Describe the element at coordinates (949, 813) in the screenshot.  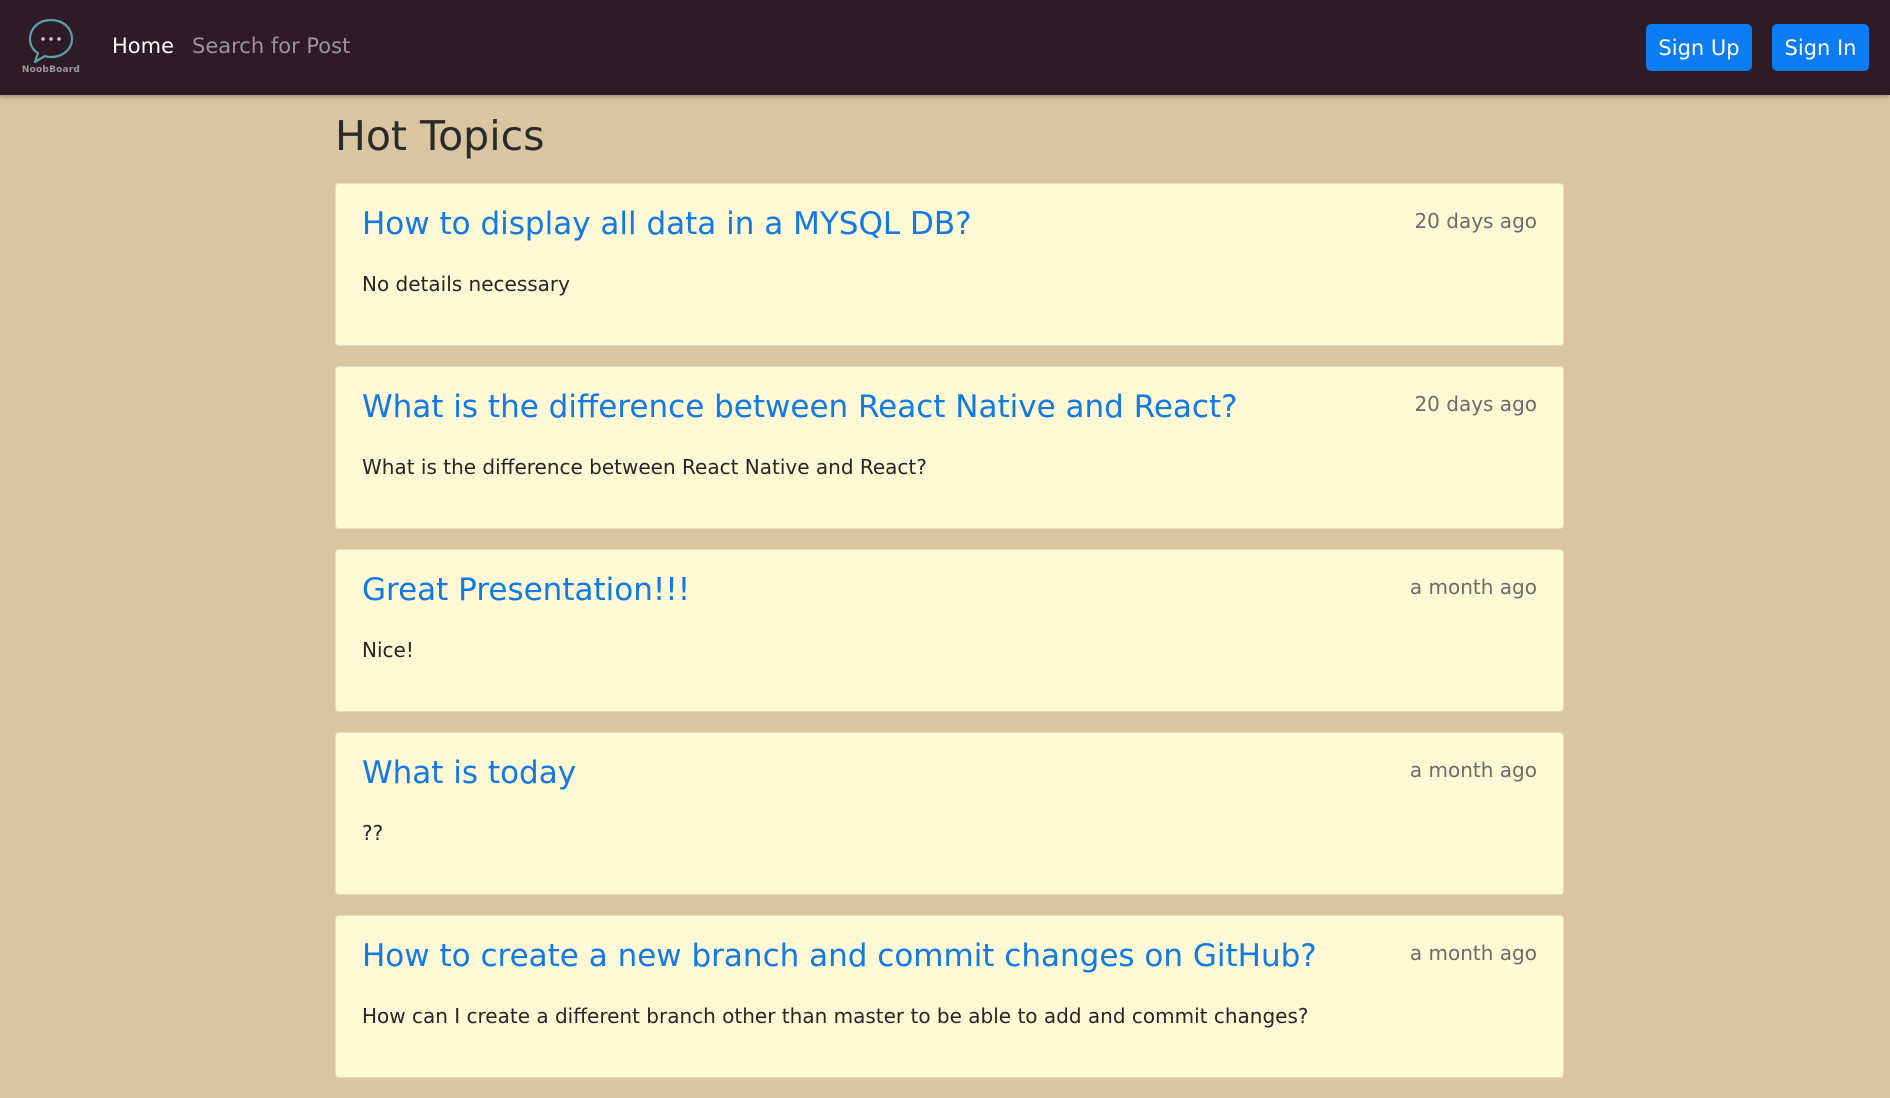
I see `post-card: What is today a month ago ??` at that location.